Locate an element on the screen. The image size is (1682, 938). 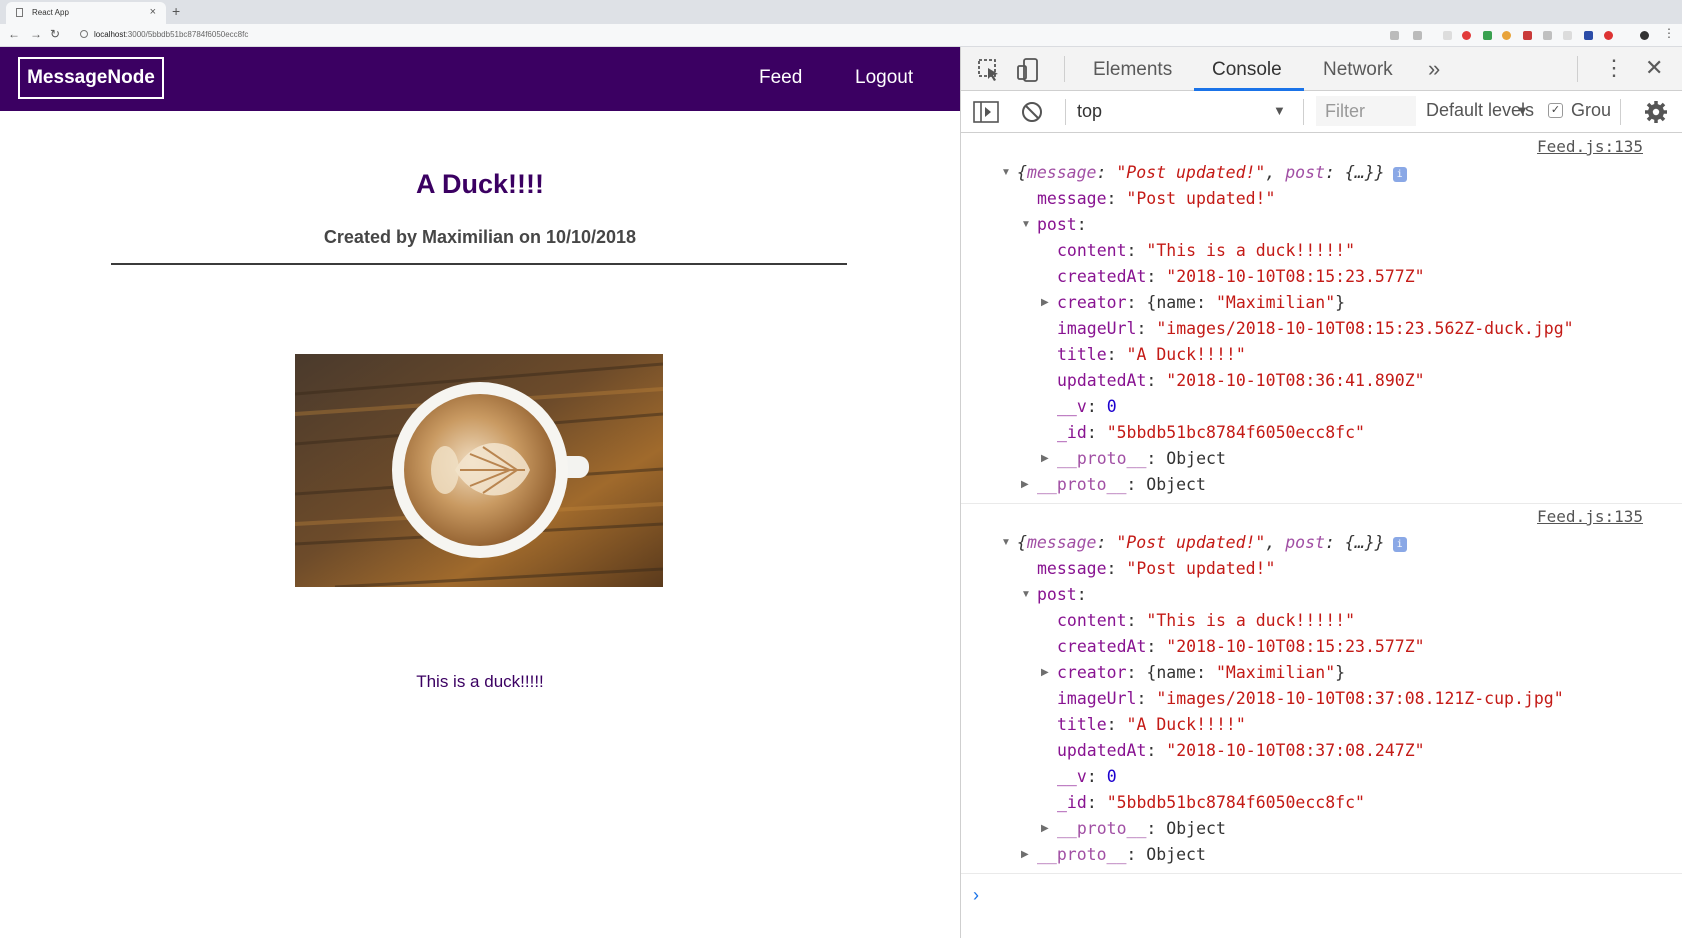
browser-menu-icon: ⋮ is located at coordinates (1669, 33).